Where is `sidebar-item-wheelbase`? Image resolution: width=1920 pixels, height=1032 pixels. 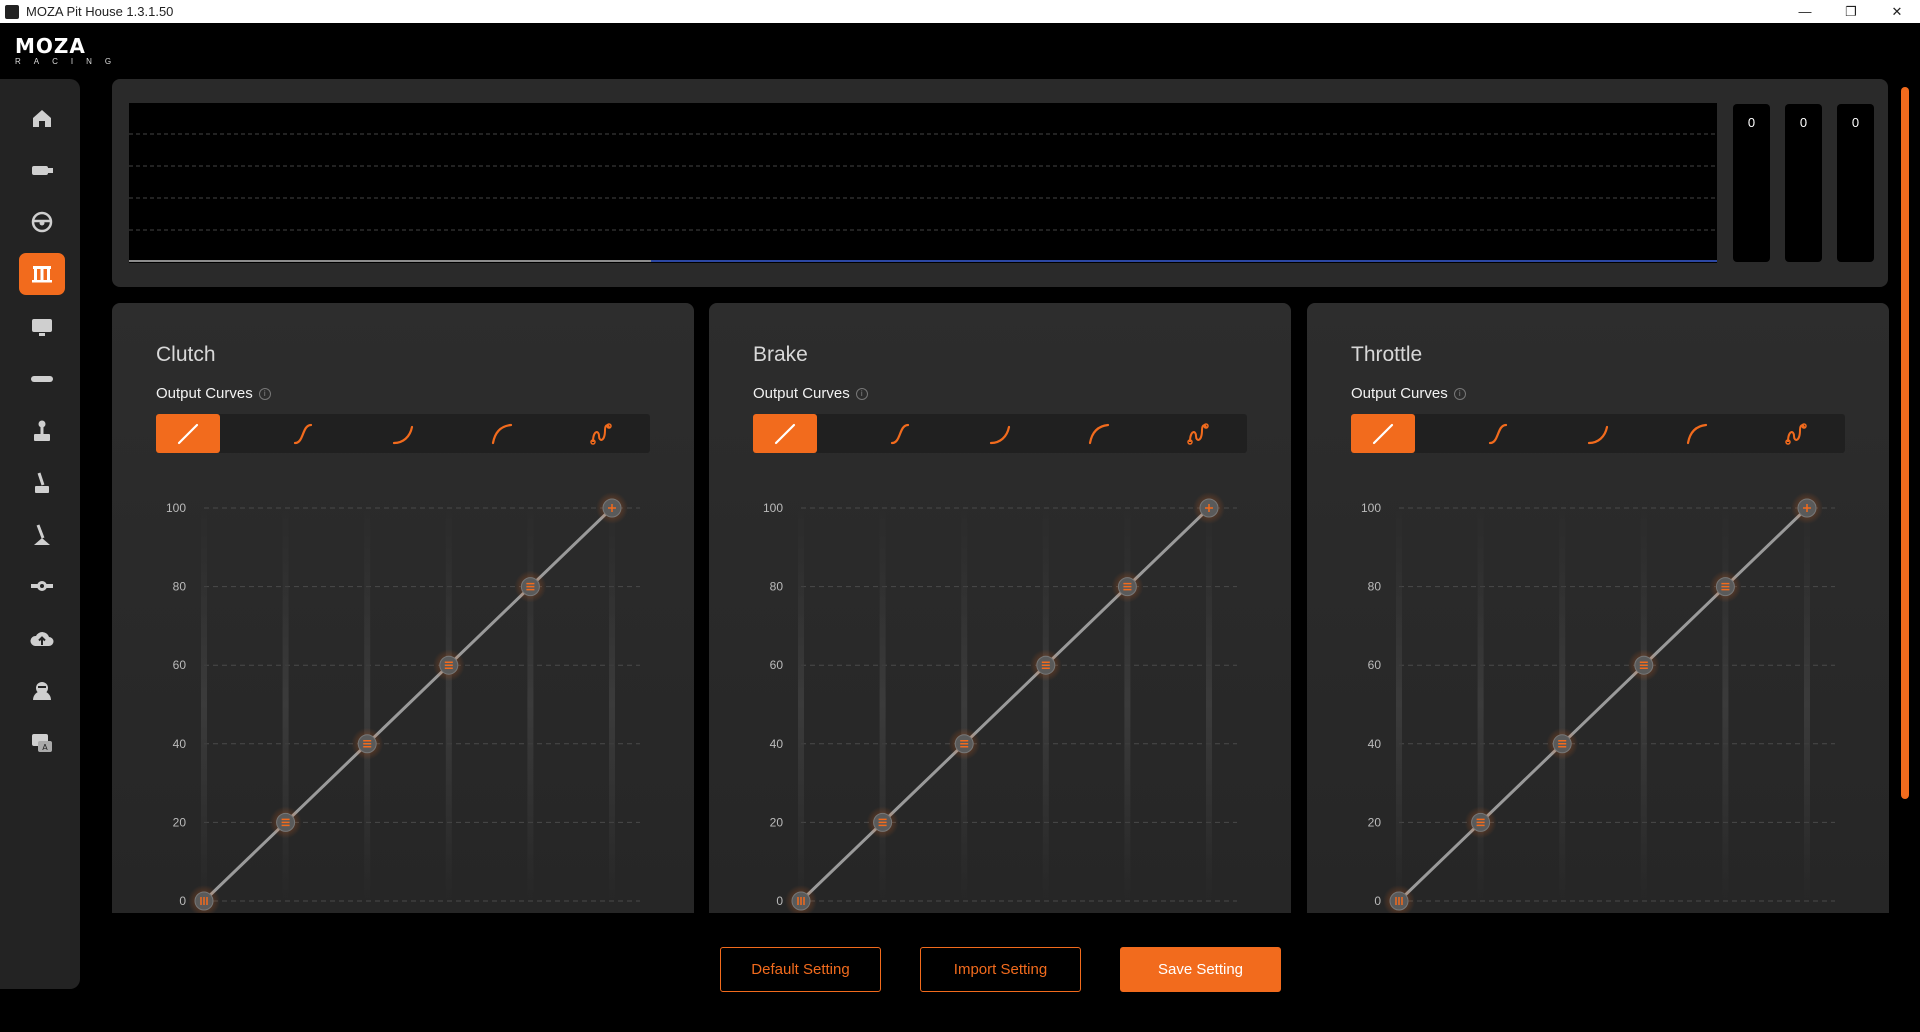
sidebar-item-wheelbase is located at coordinates (42, 170).